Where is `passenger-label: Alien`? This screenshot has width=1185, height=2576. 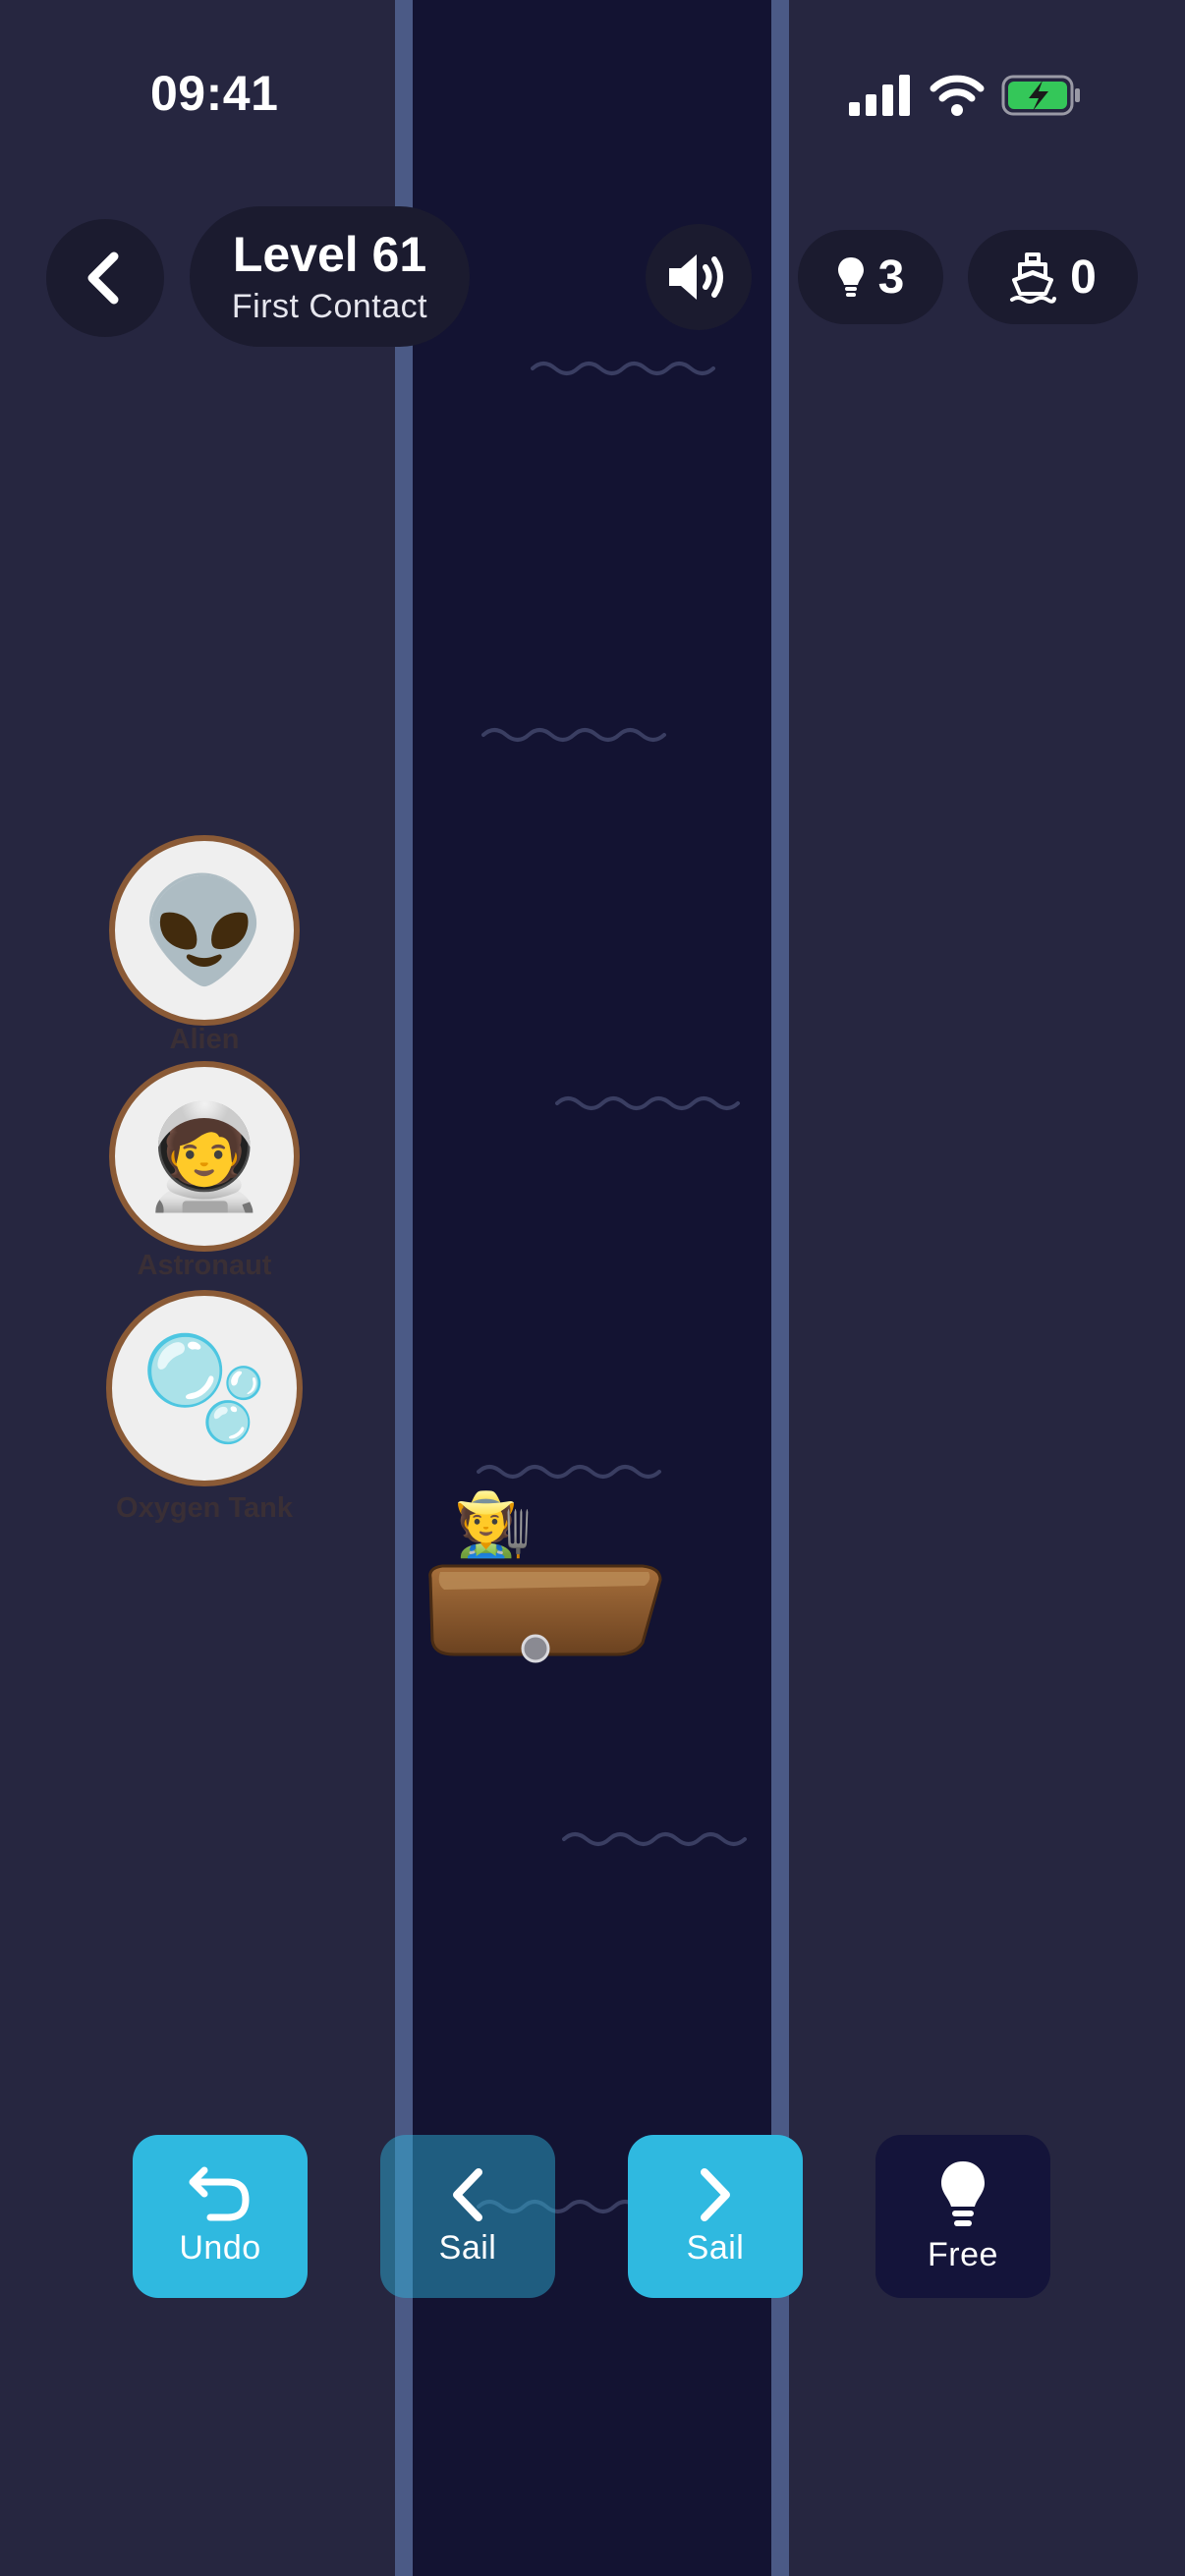 passenger-label: Alien is located at coordinates (205, 1039).